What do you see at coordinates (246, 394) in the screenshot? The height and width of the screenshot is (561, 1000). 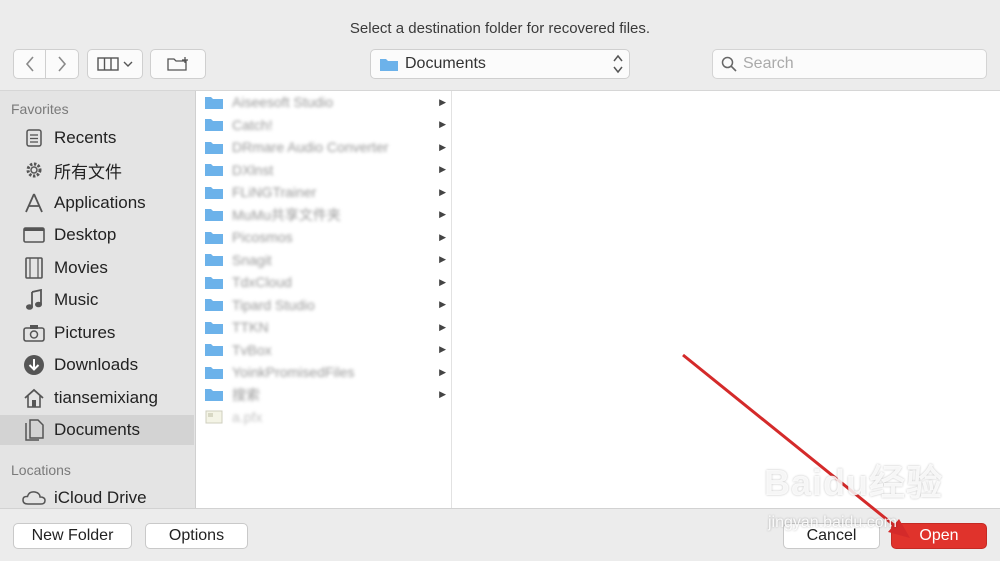 I see `file-name: 搜索` at bounding box center [246, 394].